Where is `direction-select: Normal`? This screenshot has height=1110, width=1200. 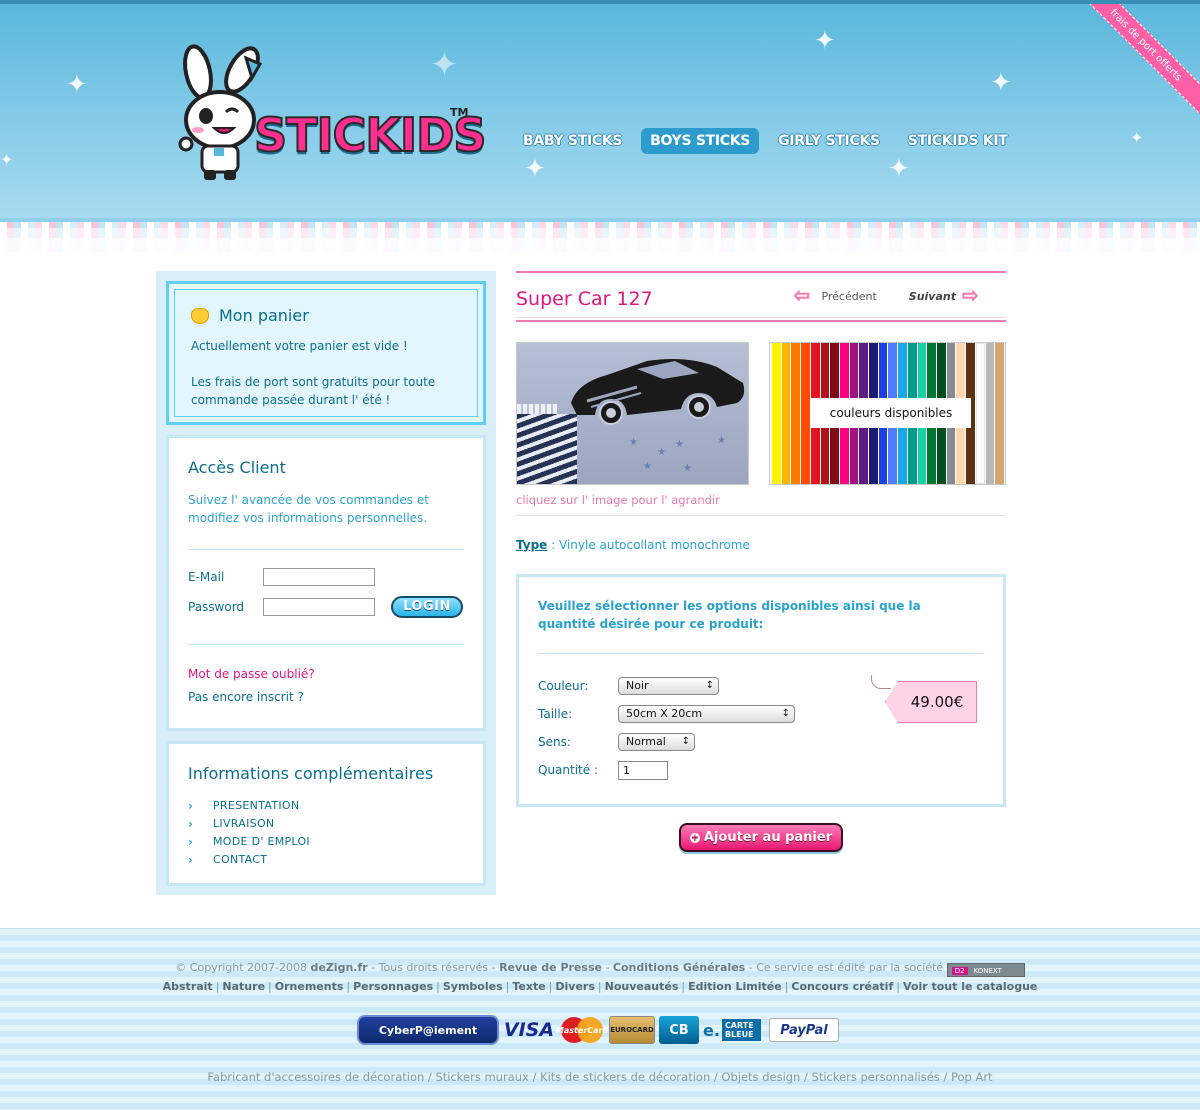
direction-select: Normal is located at coordinates (656, 742).